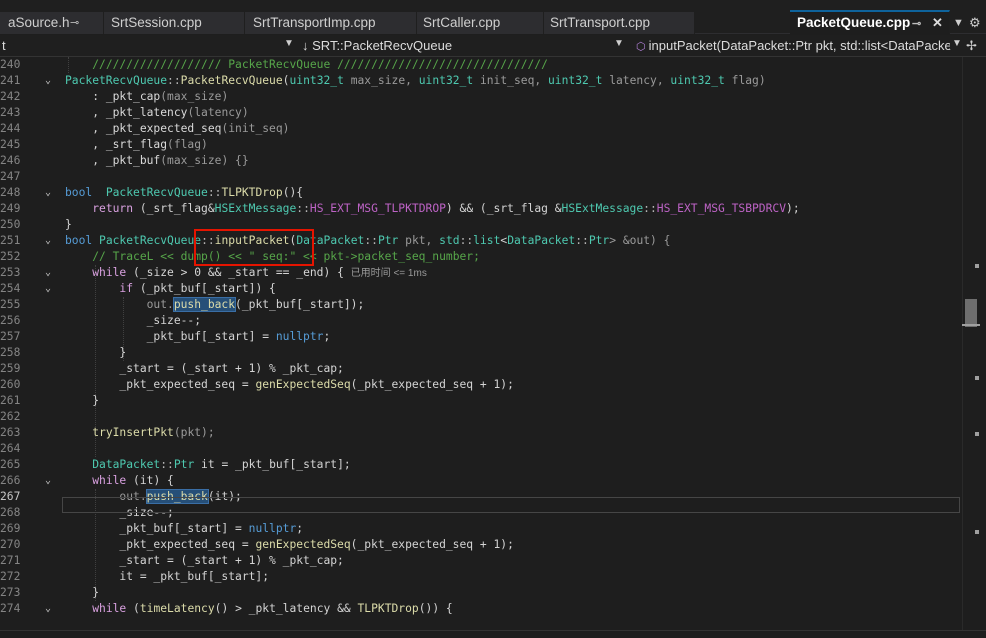  What do you see at coordinates (481, 593) in the screenshot?
I see `code-line: 273 }` at bounding box center [481, 593].